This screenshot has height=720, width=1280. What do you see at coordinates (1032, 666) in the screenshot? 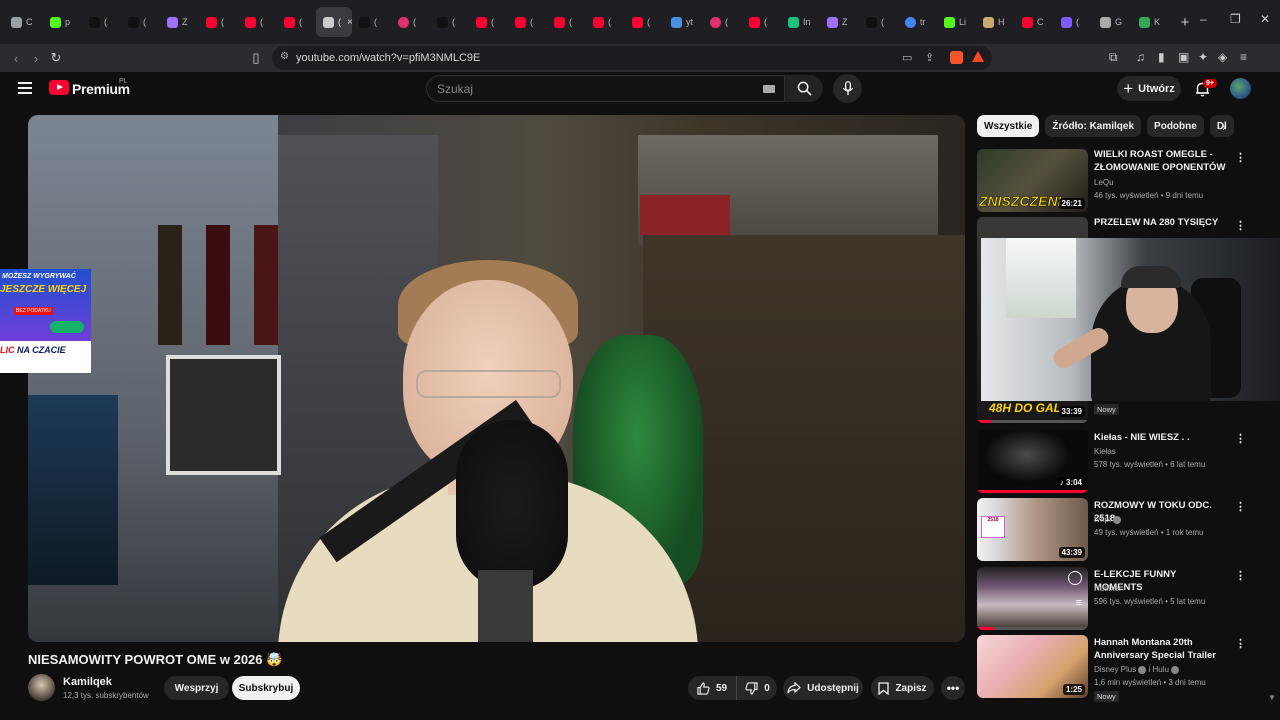
I see `video-thumbnail: 1:25` at bounding box center [1032, 666].